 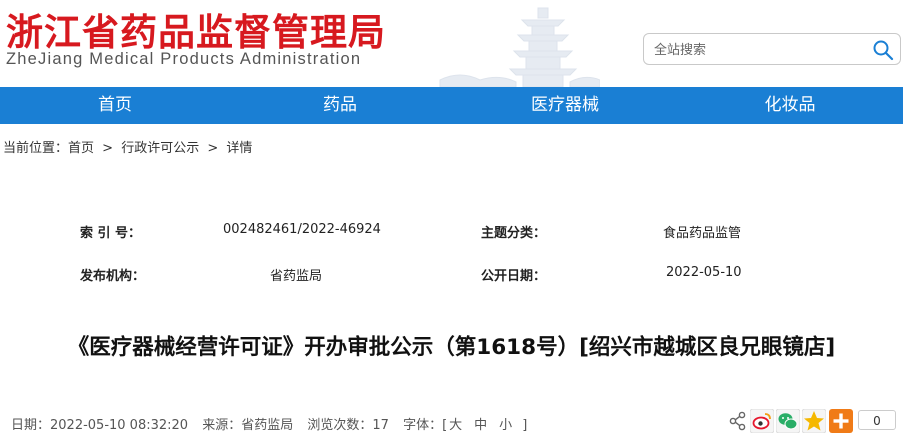 What do you see at coordinates (841, 421) in the screenshot?
I see `more-icon` at bounding box center [841, 421].